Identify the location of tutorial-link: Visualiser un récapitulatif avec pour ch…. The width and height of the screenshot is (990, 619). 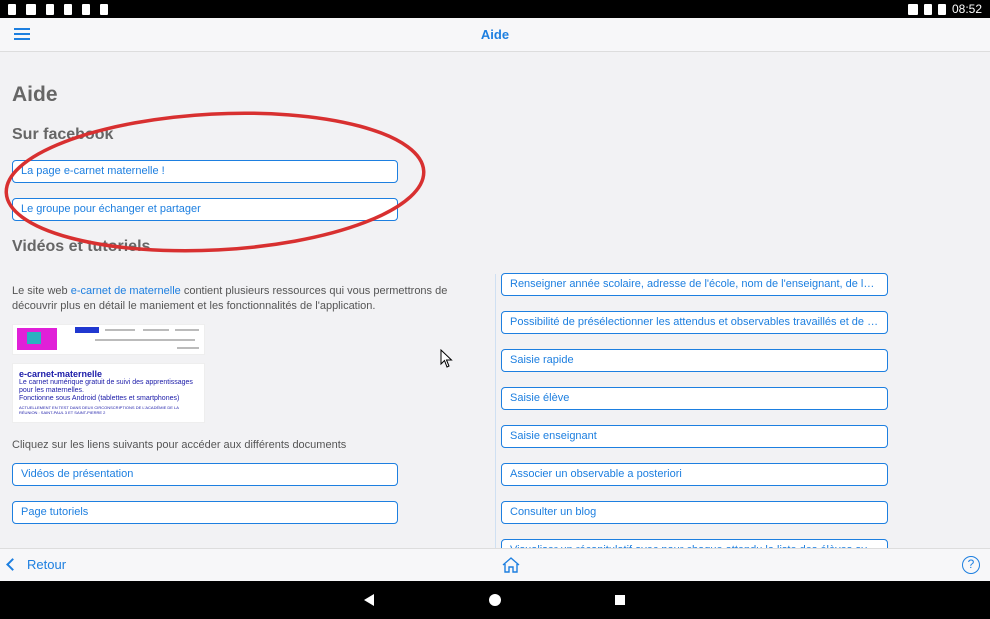
(694, 543).